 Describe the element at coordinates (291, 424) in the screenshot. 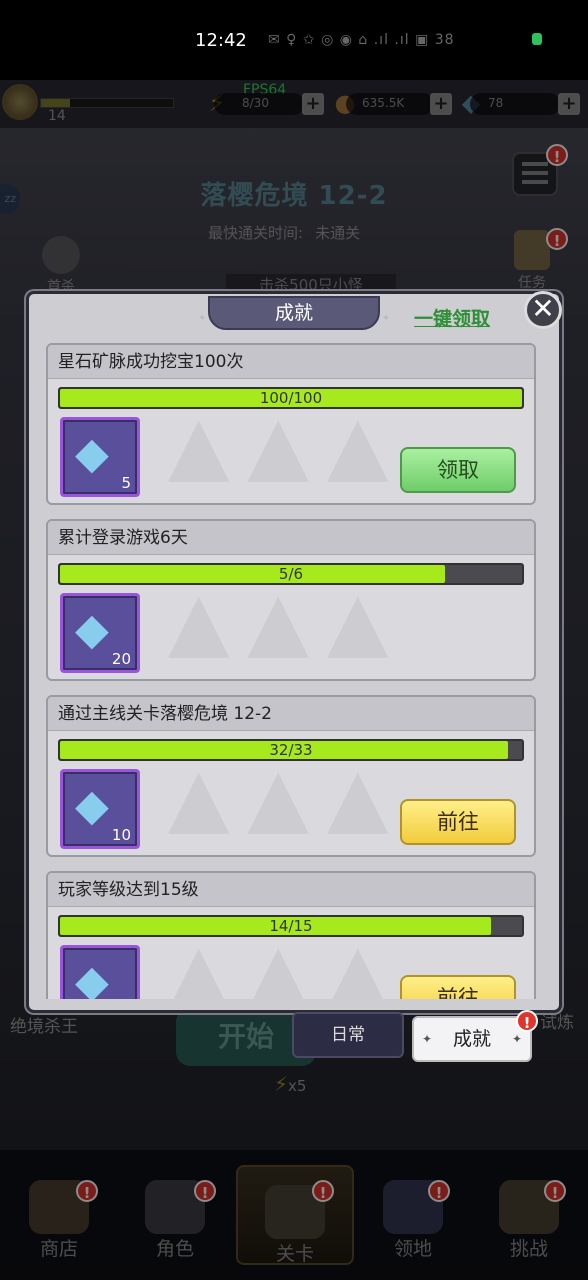

I see `achievement-card: 星石矿脉成功挖宝100次 ▲▲▲ 100/100 ◆ 5 领取` at that location.